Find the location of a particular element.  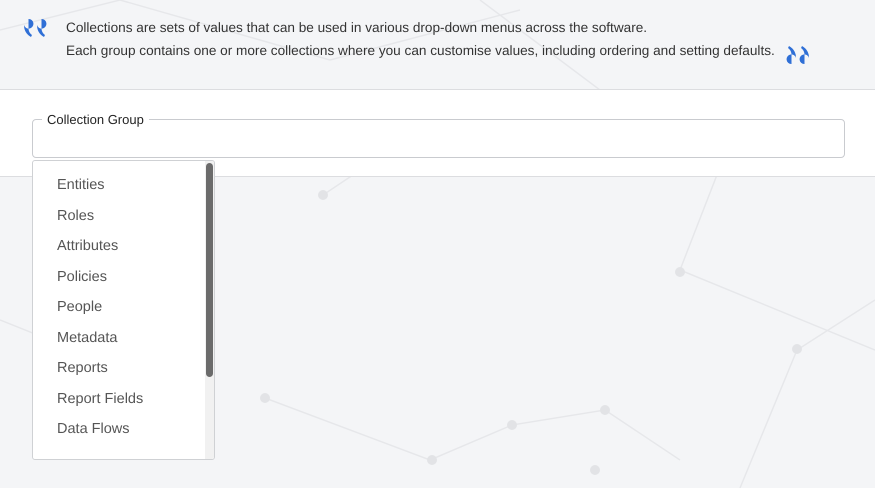

dropdown-option: People is located at coordinates (119, 312).